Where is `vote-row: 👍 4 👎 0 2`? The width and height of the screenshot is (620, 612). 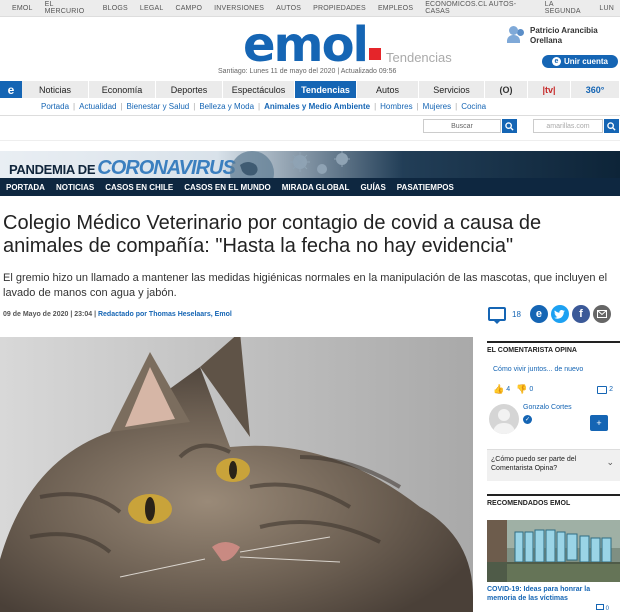 vote-row: 👍 4 👎 0 2 is located at coordinates (553, 389).